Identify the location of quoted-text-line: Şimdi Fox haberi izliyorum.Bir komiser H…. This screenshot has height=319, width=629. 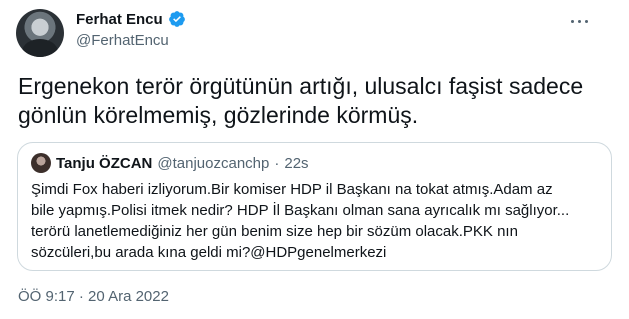
(292, 189).